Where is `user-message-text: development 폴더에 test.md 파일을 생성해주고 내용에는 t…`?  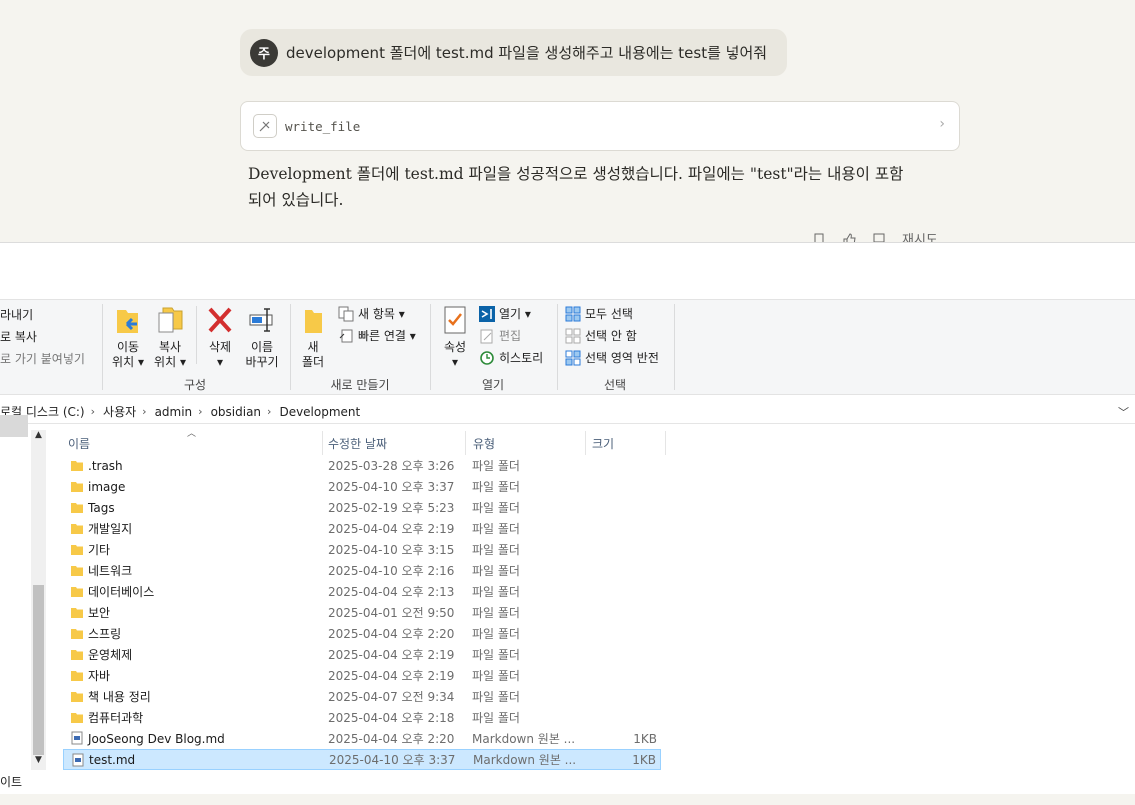
user-message-text: development 폴더에 test.md 파일을 생성해주고 내용에는 t… is located at coordinates (527, 53).